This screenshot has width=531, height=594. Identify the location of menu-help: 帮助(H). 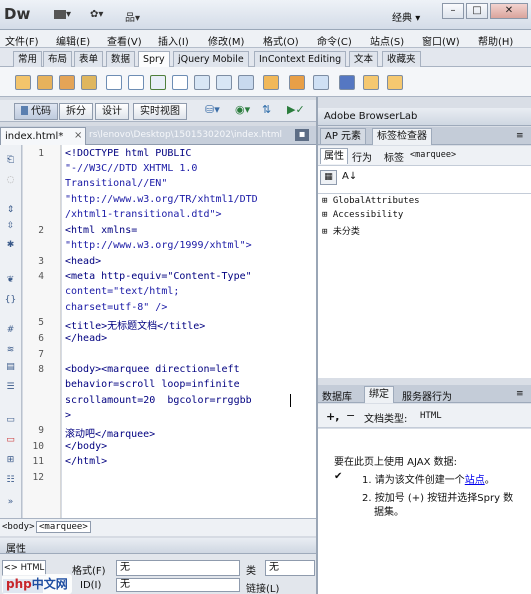
(495, 40).